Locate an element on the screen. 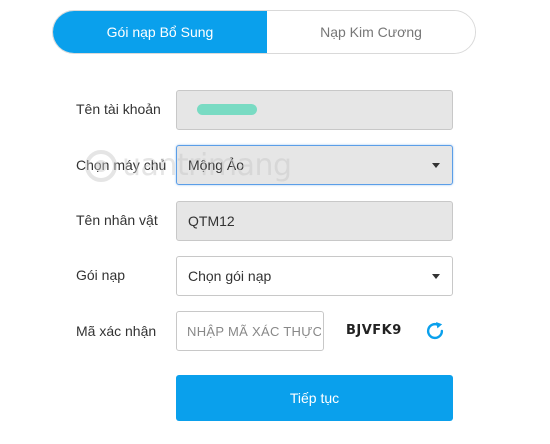 This screenshot has height=444, width=550. package-type-tabs: Gói nạp Bổ Sung Nạp Kim Cương is located at coordinates (264, 32).